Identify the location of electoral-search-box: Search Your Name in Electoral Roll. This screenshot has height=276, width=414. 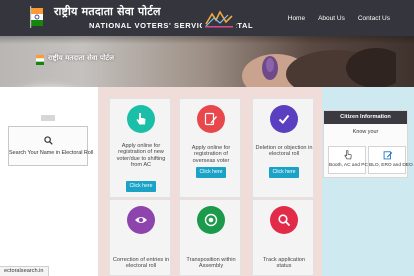
(51, 146).